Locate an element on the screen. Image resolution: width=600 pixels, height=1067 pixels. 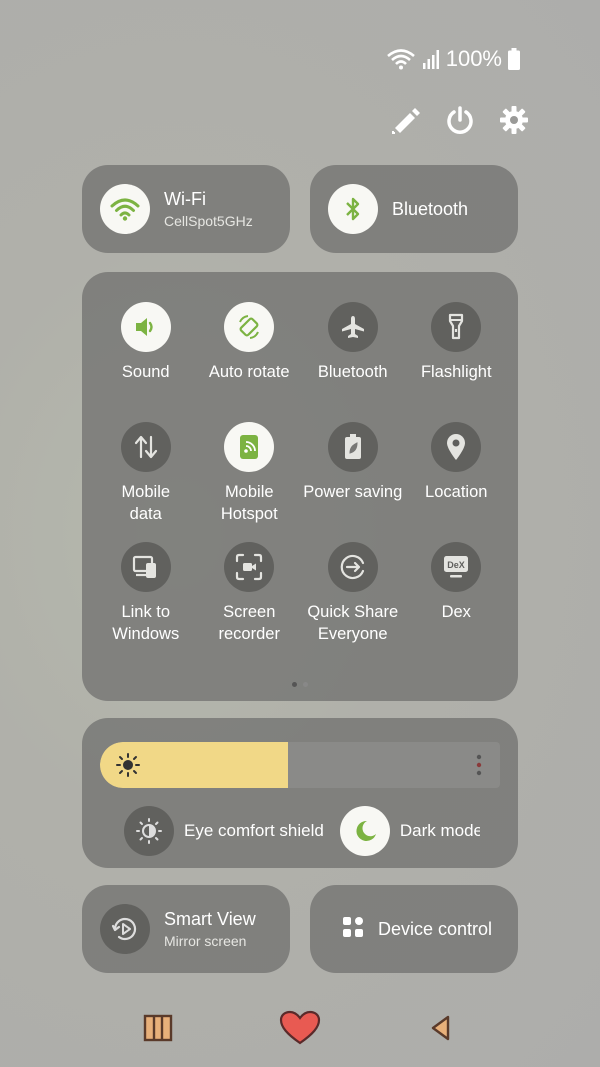
status-bar: 100% is located at coordinates (453, 59).